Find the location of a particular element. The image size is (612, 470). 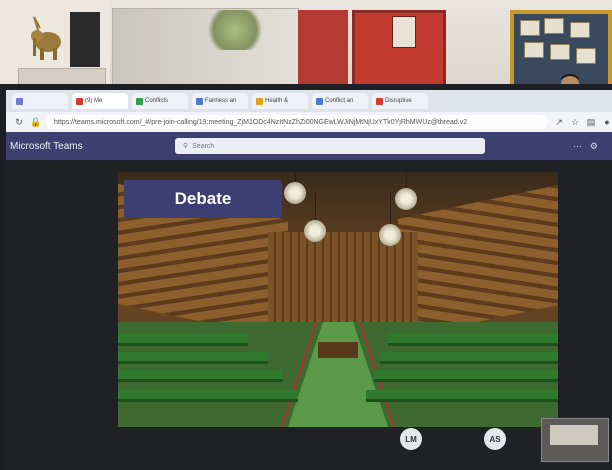

speaker is located at coordinates (85, 39).